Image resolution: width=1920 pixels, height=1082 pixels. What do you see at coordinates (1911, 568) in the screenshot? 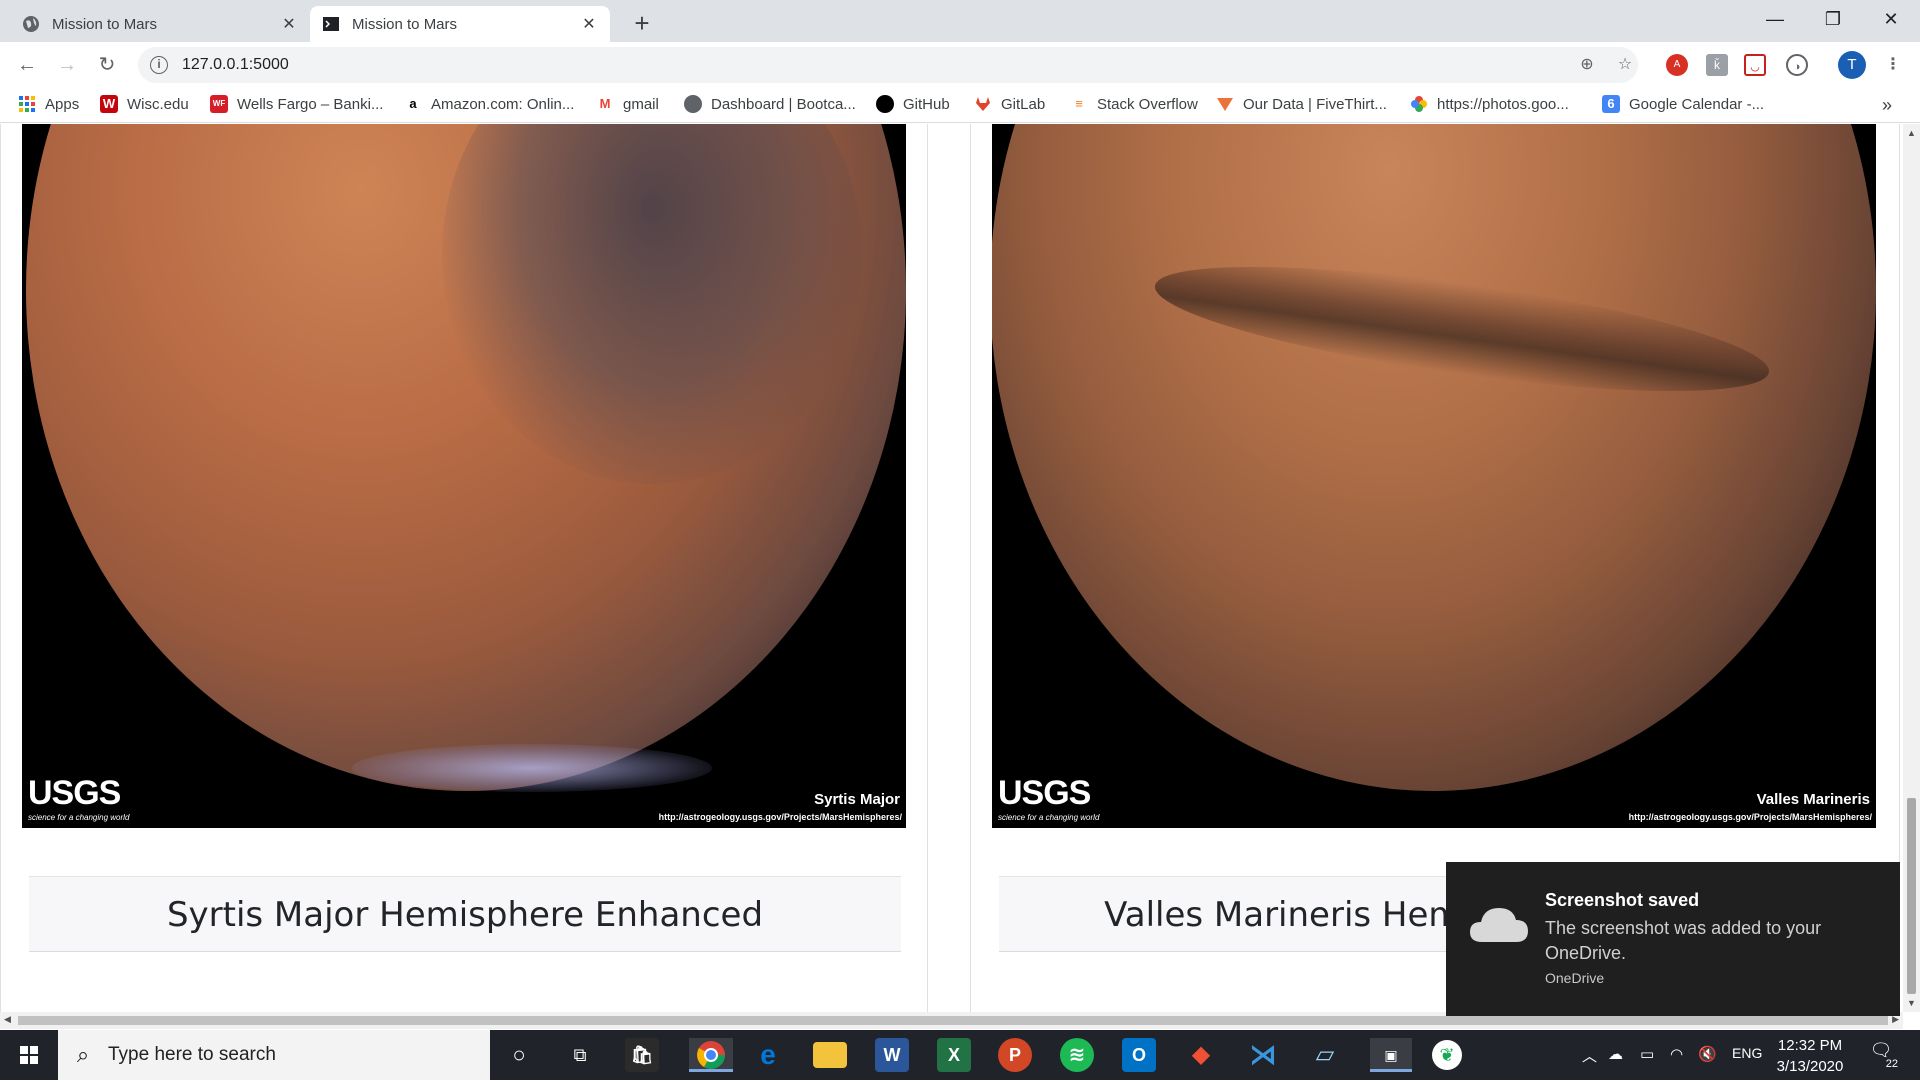
I see `vertical-scrollbar: ▲ ▼` at bounding box center [1911, 568].